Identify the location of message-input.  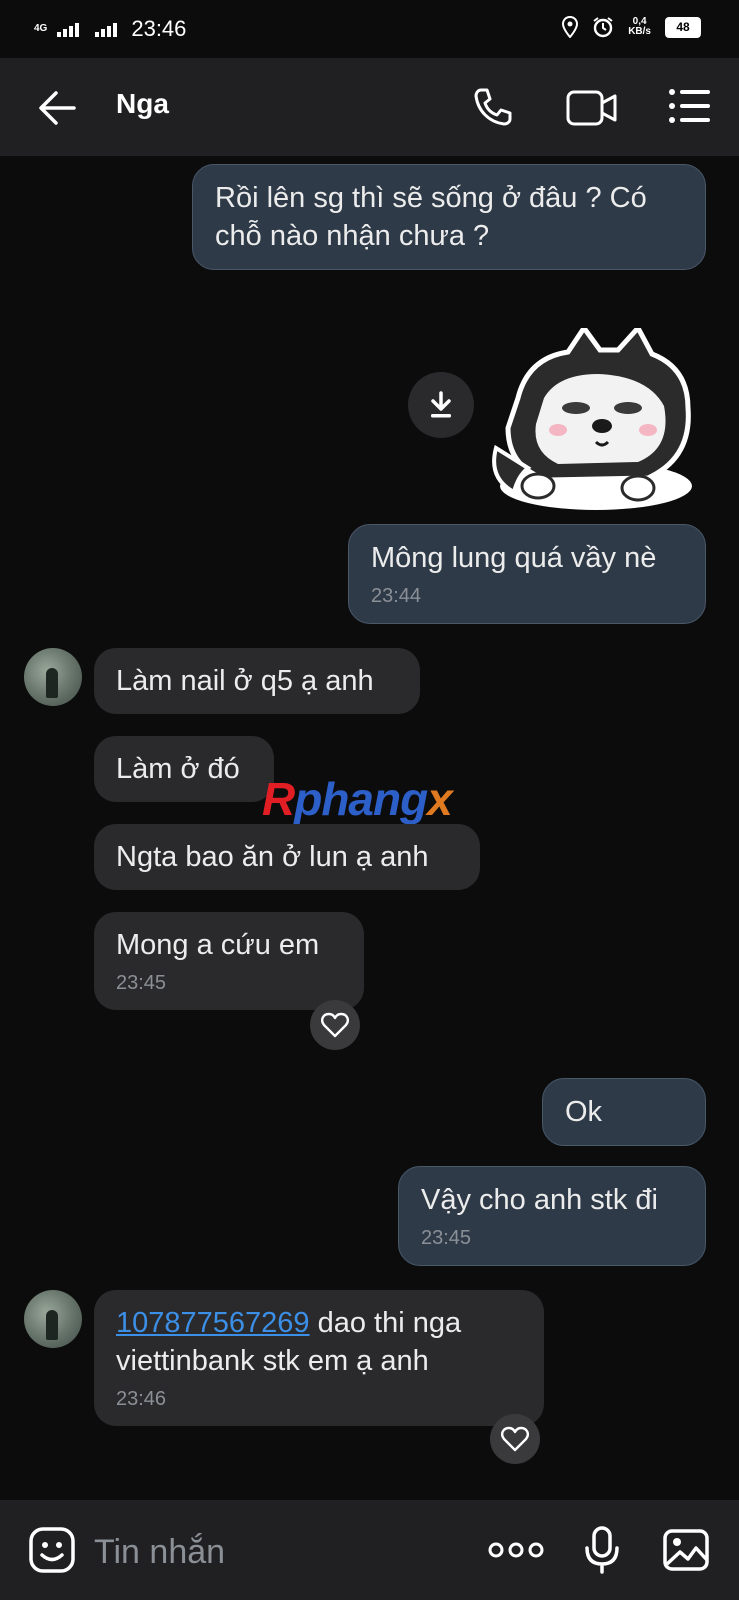
(274, 1552).